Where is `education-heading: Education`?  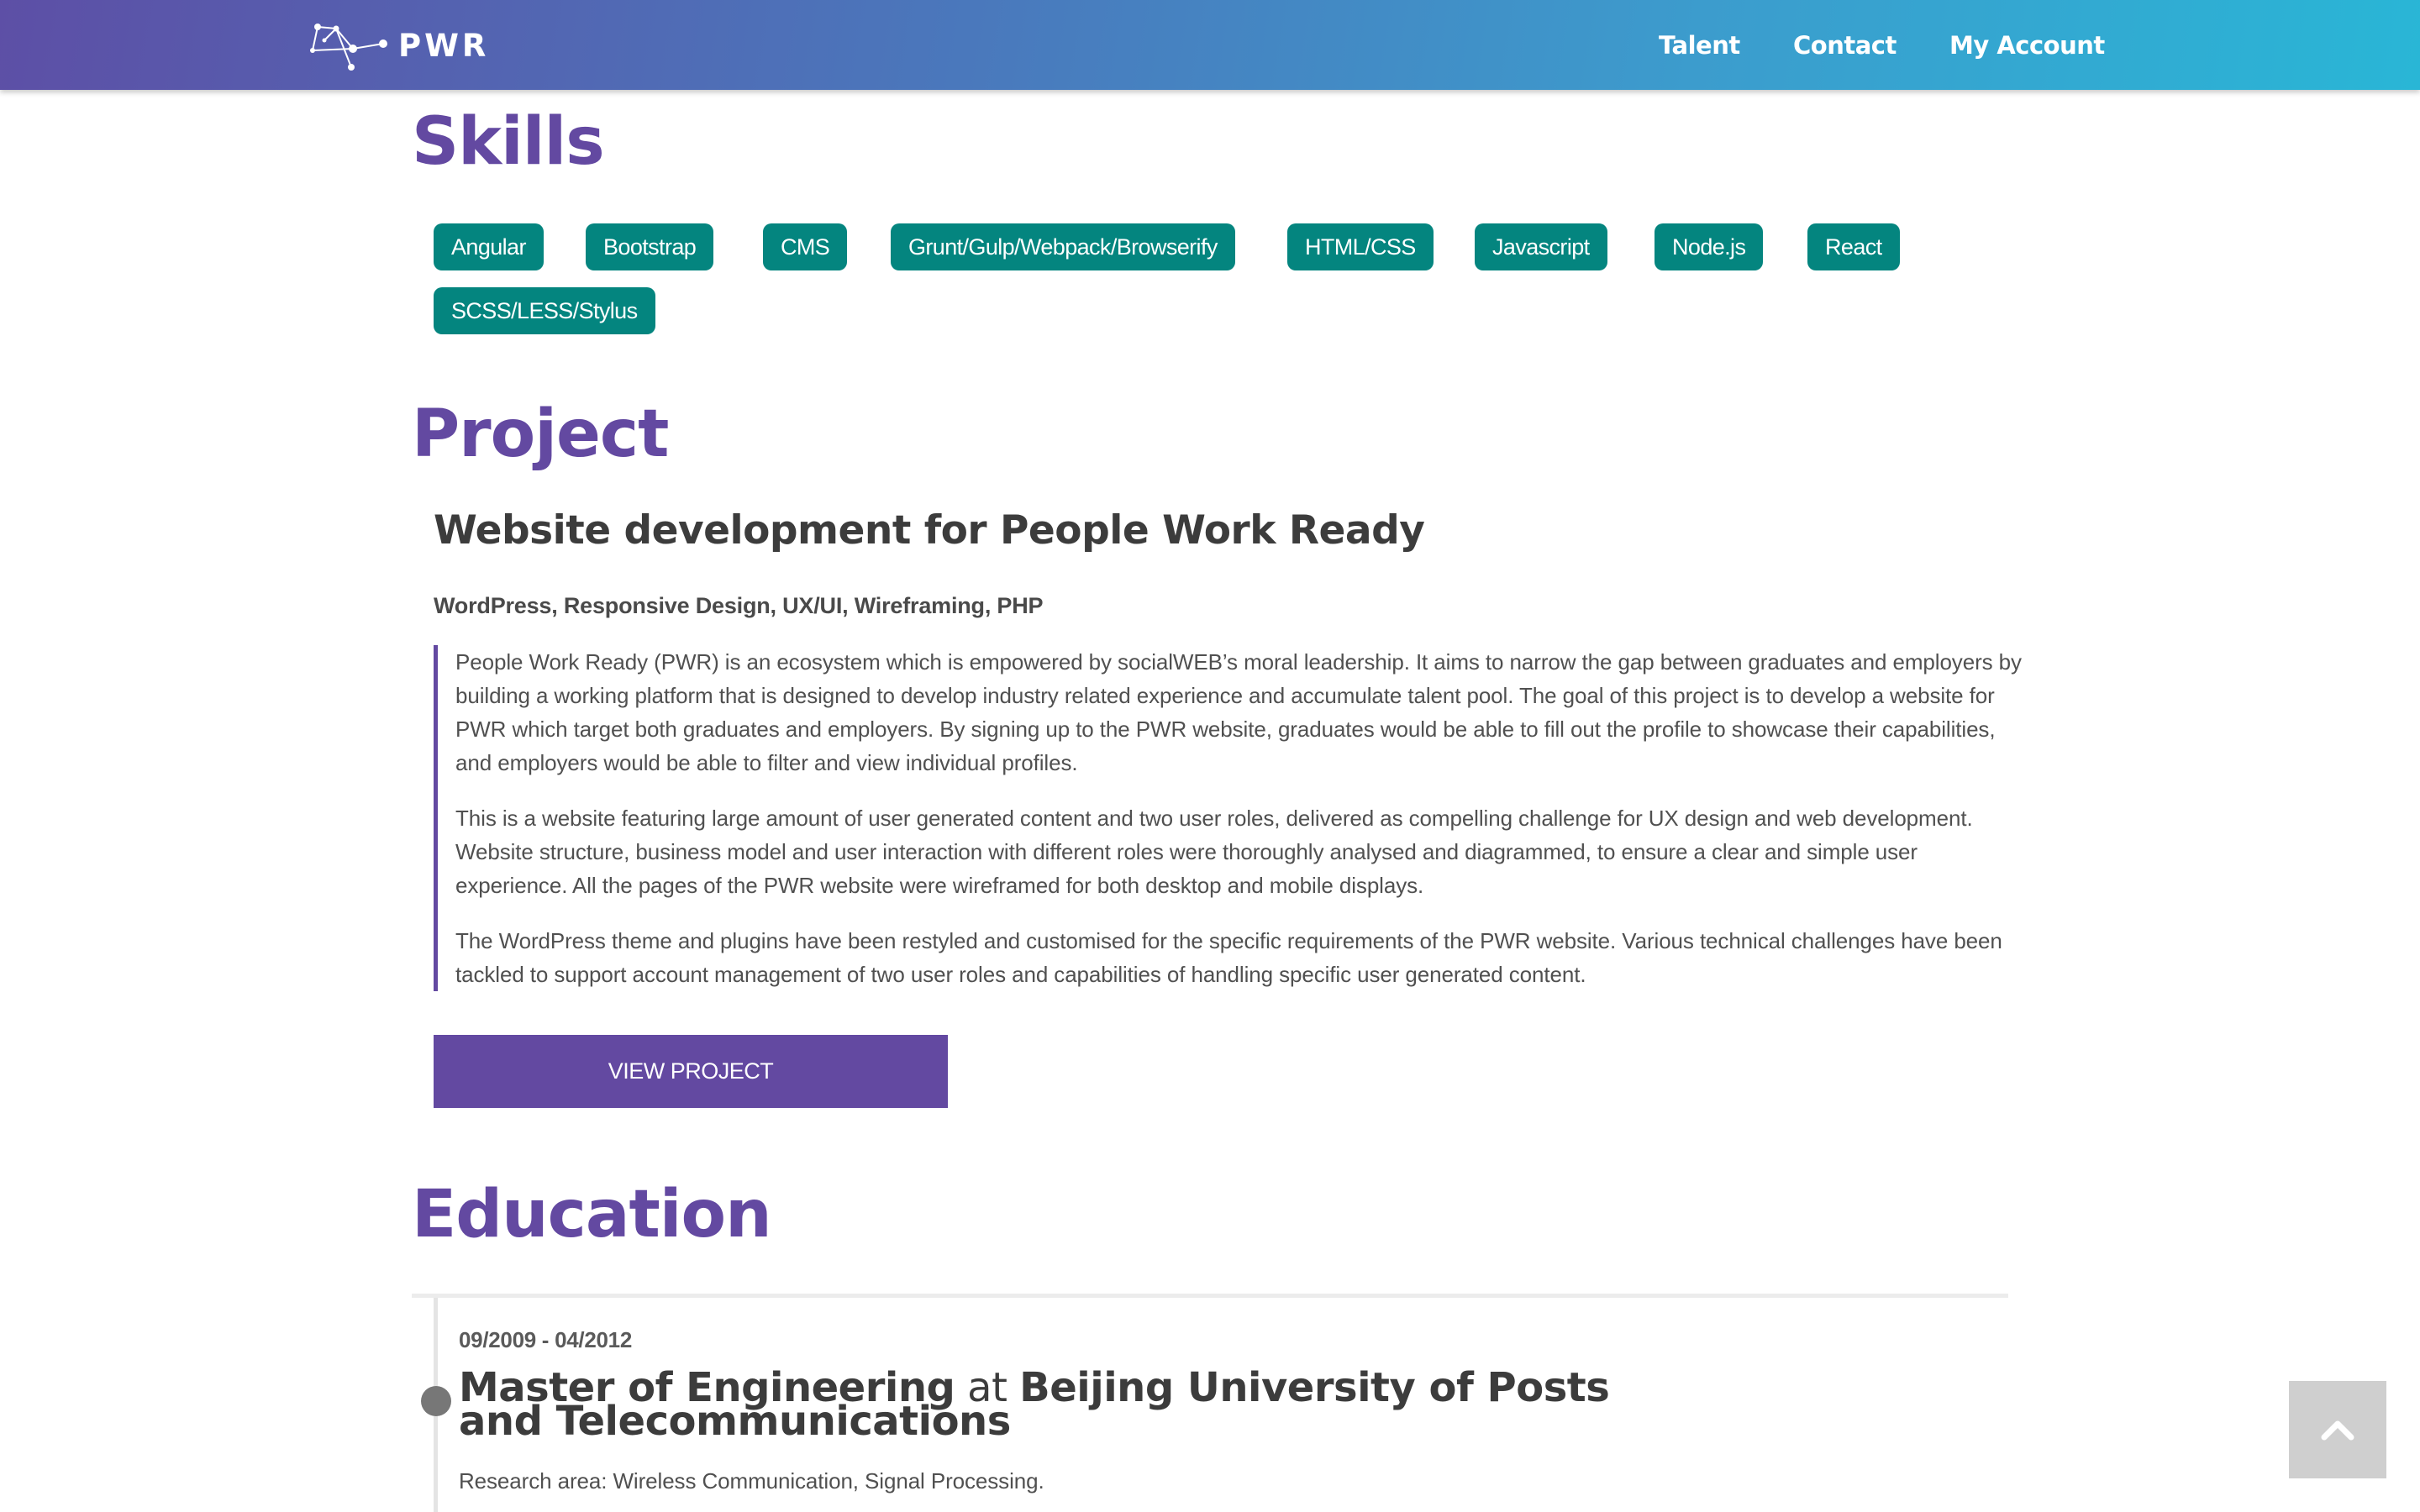
education-heading: Education is located at coordinates (592, 1214).